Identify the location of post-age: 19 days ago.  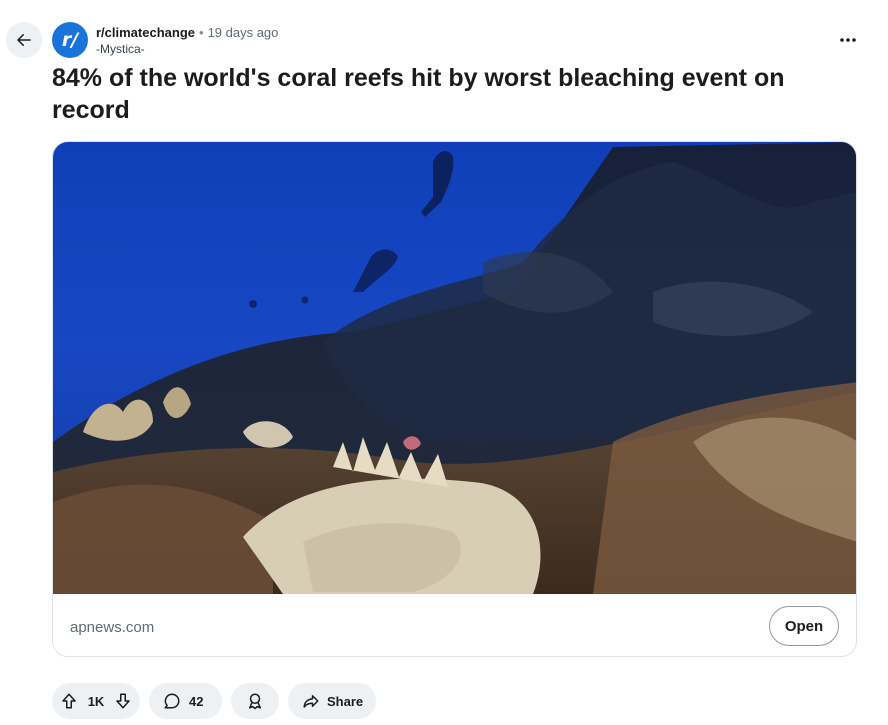
(243, 32).